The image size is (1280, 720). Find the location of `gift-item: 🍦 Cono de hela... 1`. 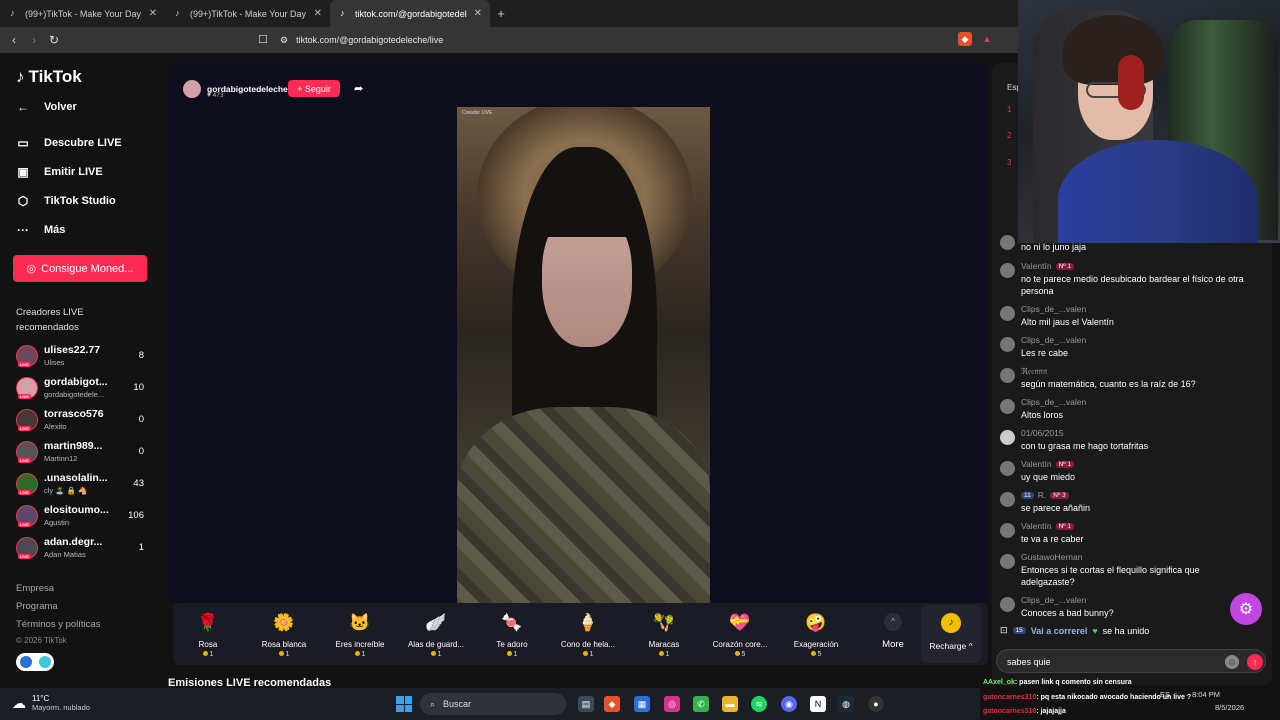

gift-item: 🍦 Cono de hela... 1 is located at coordinates (588, 634).